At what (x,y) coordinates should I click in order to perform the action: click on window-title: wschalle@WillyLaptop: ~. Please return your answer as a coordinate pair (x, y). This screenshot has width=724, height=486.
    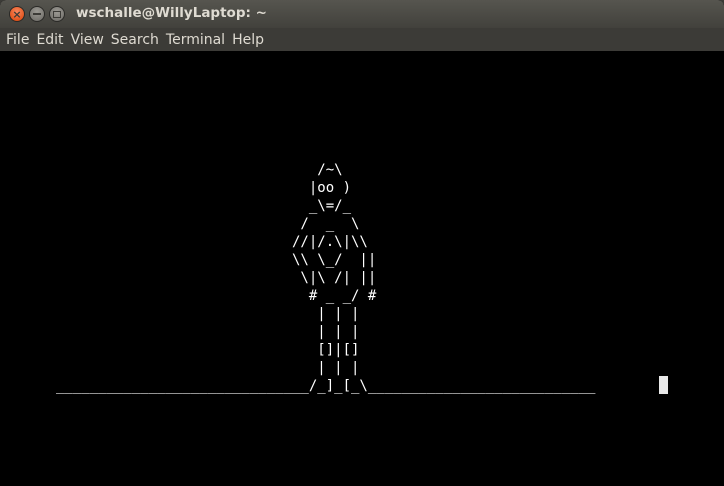
    Looking at the image, I should click on (171, 13).